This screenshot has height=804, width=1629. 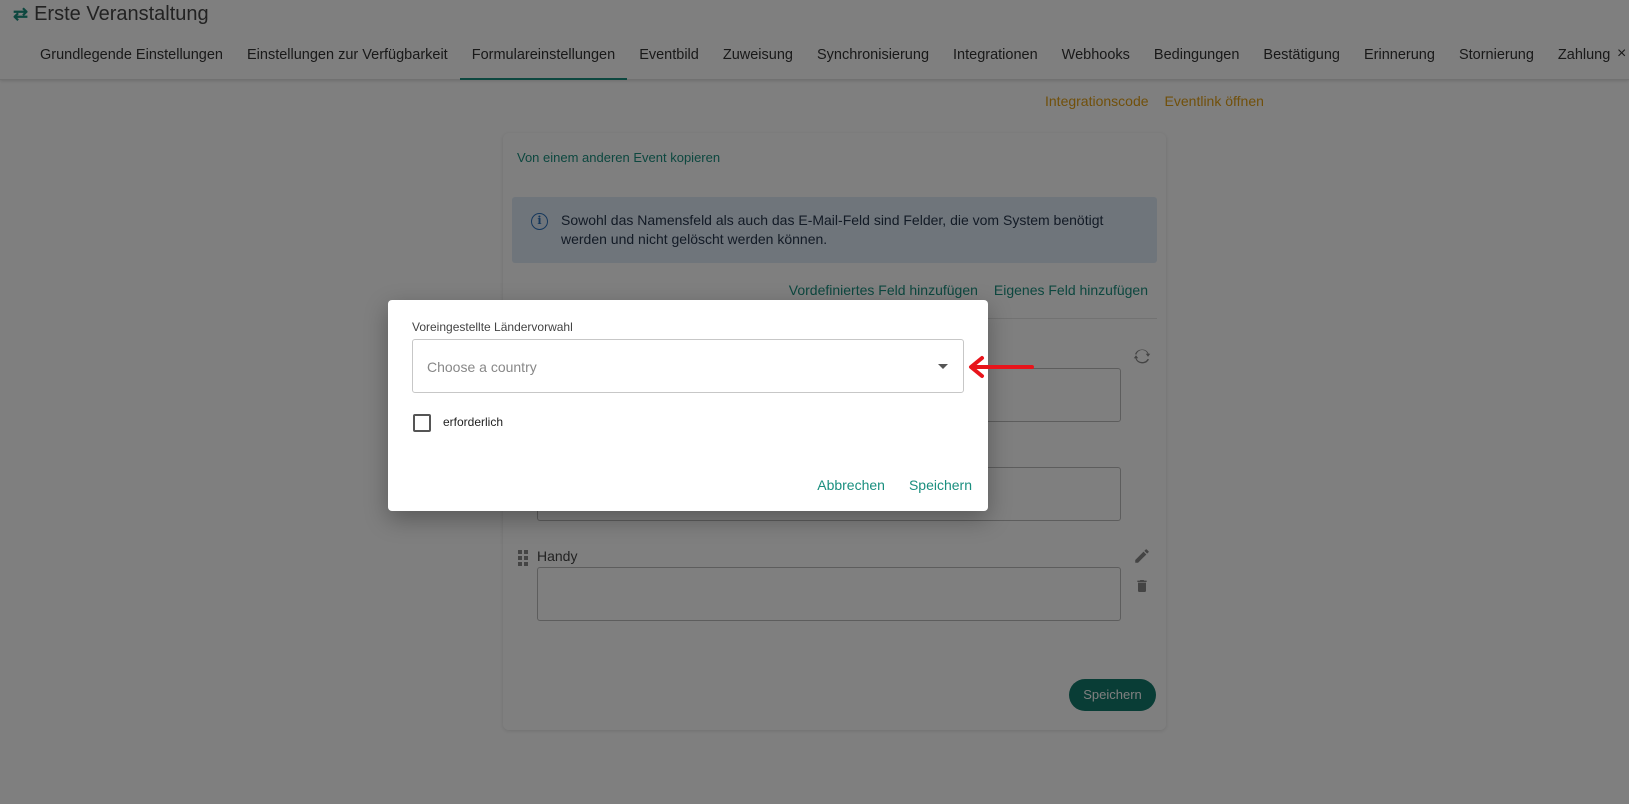 I want to click on required-checkbox-label: erforderlich, so click(x=473, y=422).